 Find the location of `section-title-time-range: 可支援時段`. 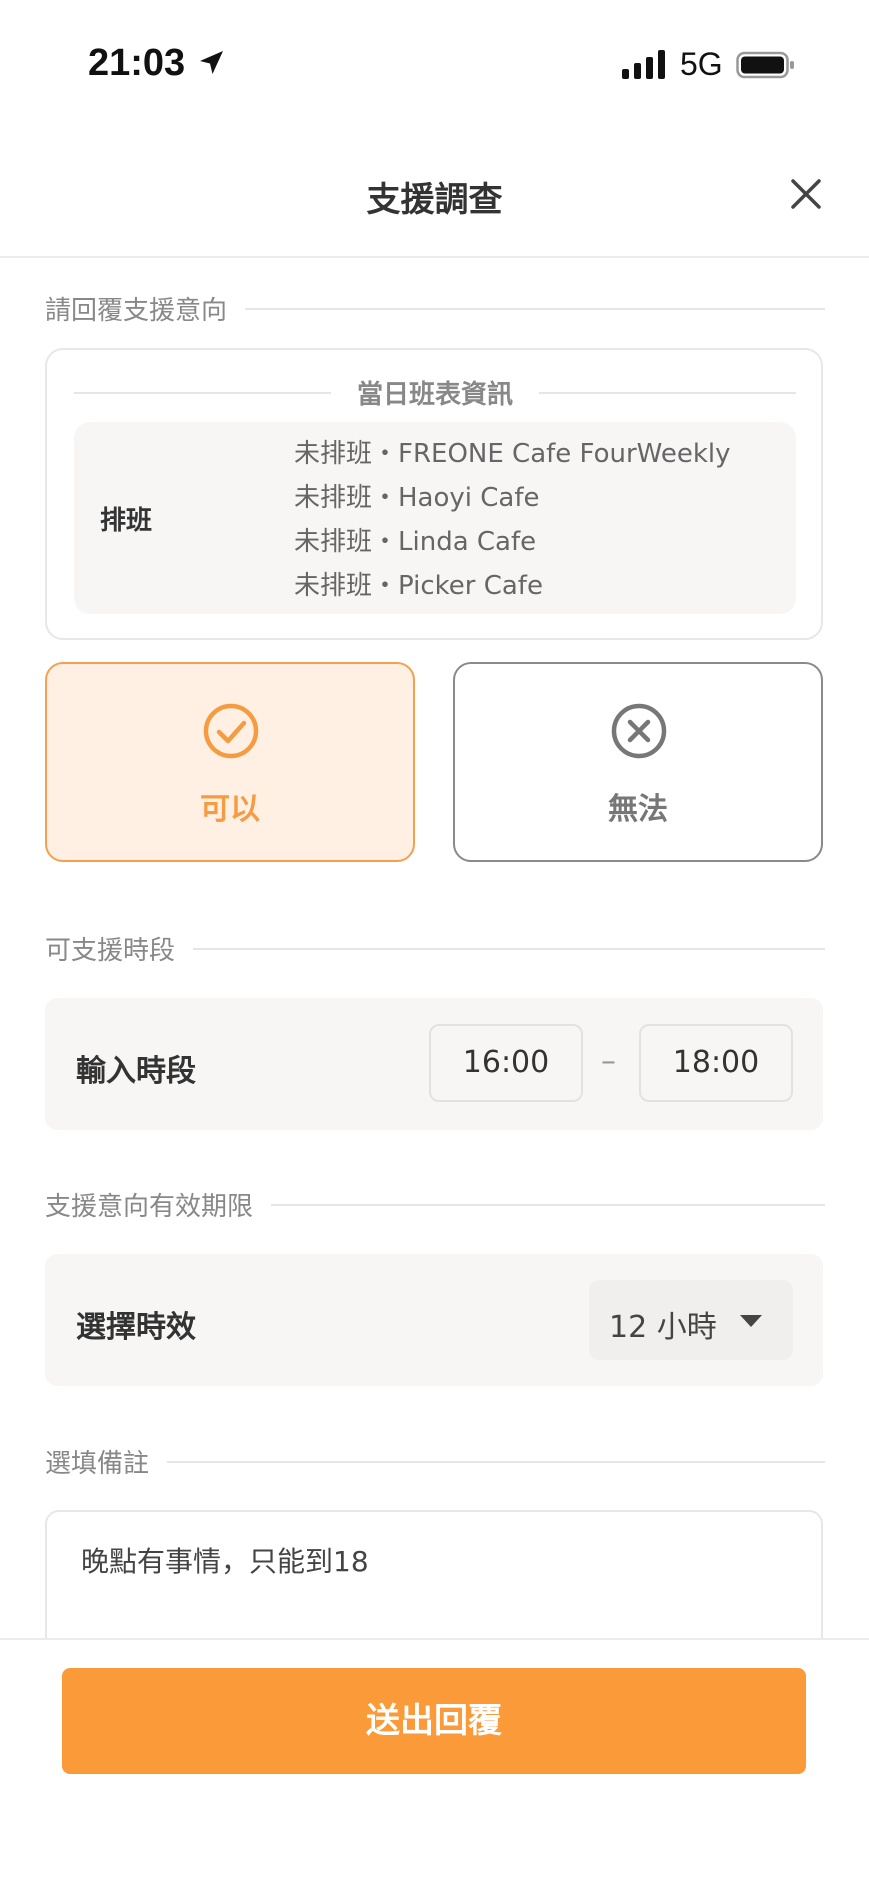

section-title-time-range: 可支援時段 is located at coordinates (435, 948).